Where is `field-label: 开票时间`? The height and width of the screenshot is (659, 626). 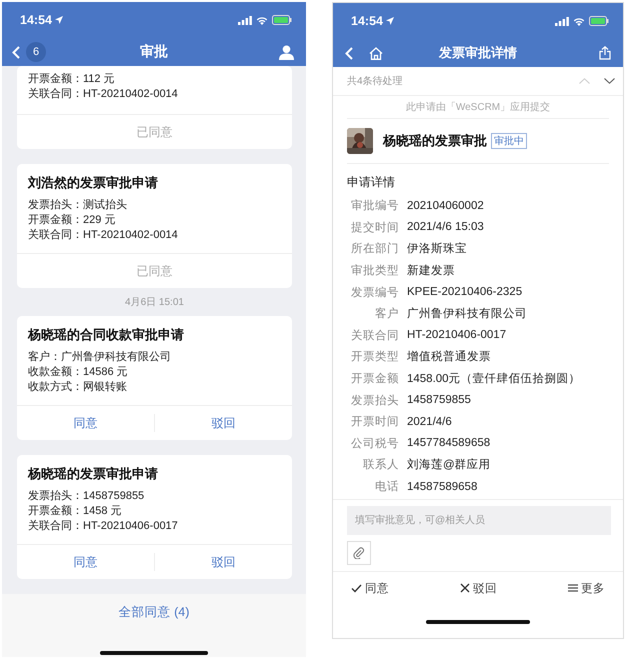
field-label: 开票时间 is located at coordinates (374, 422).